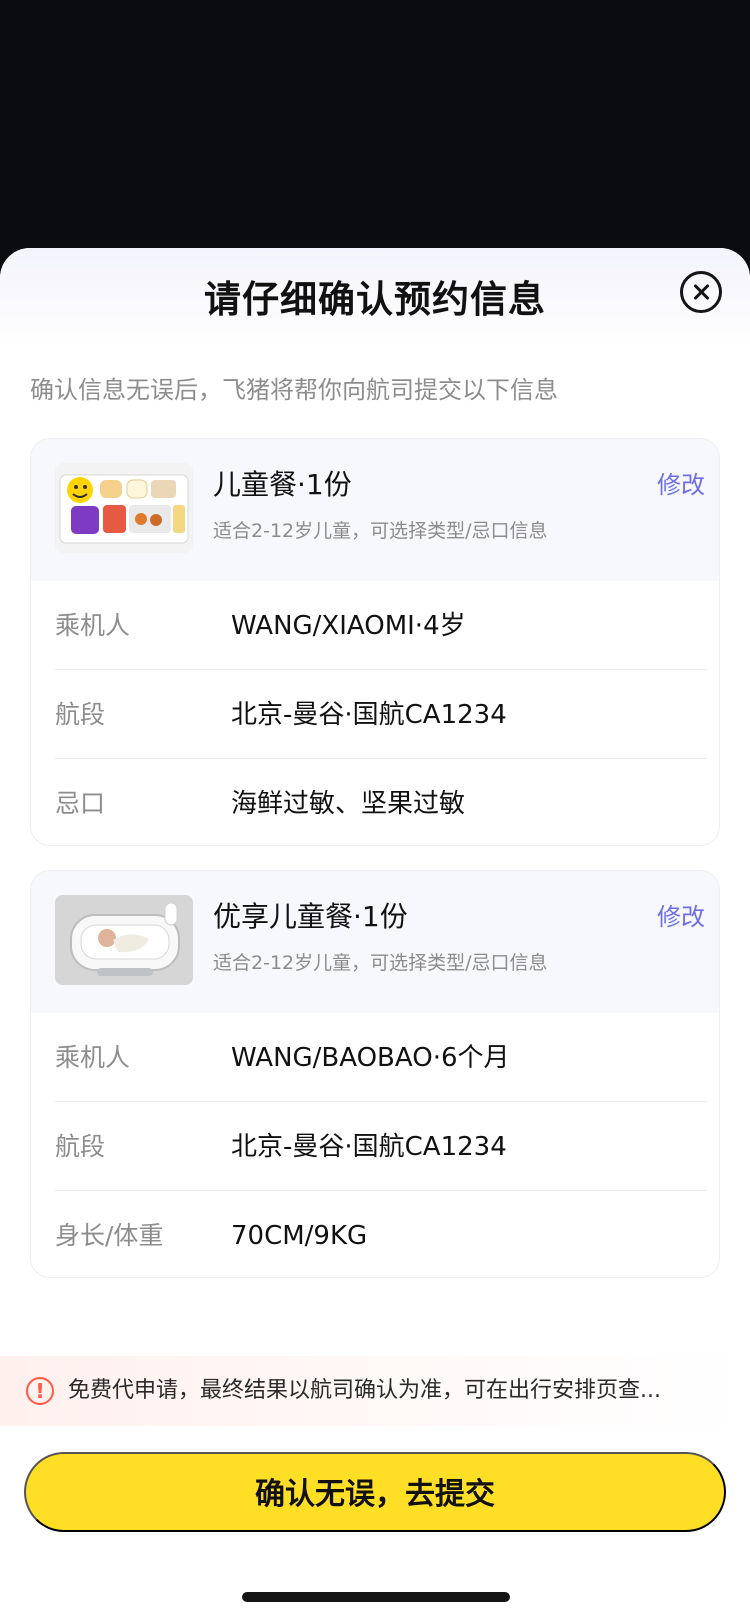 The image size is (750, 1624). Describe the element at coordinates (375, 1492) in the screenshot. I see `submit-button: 确认无误，去提交` at that location.